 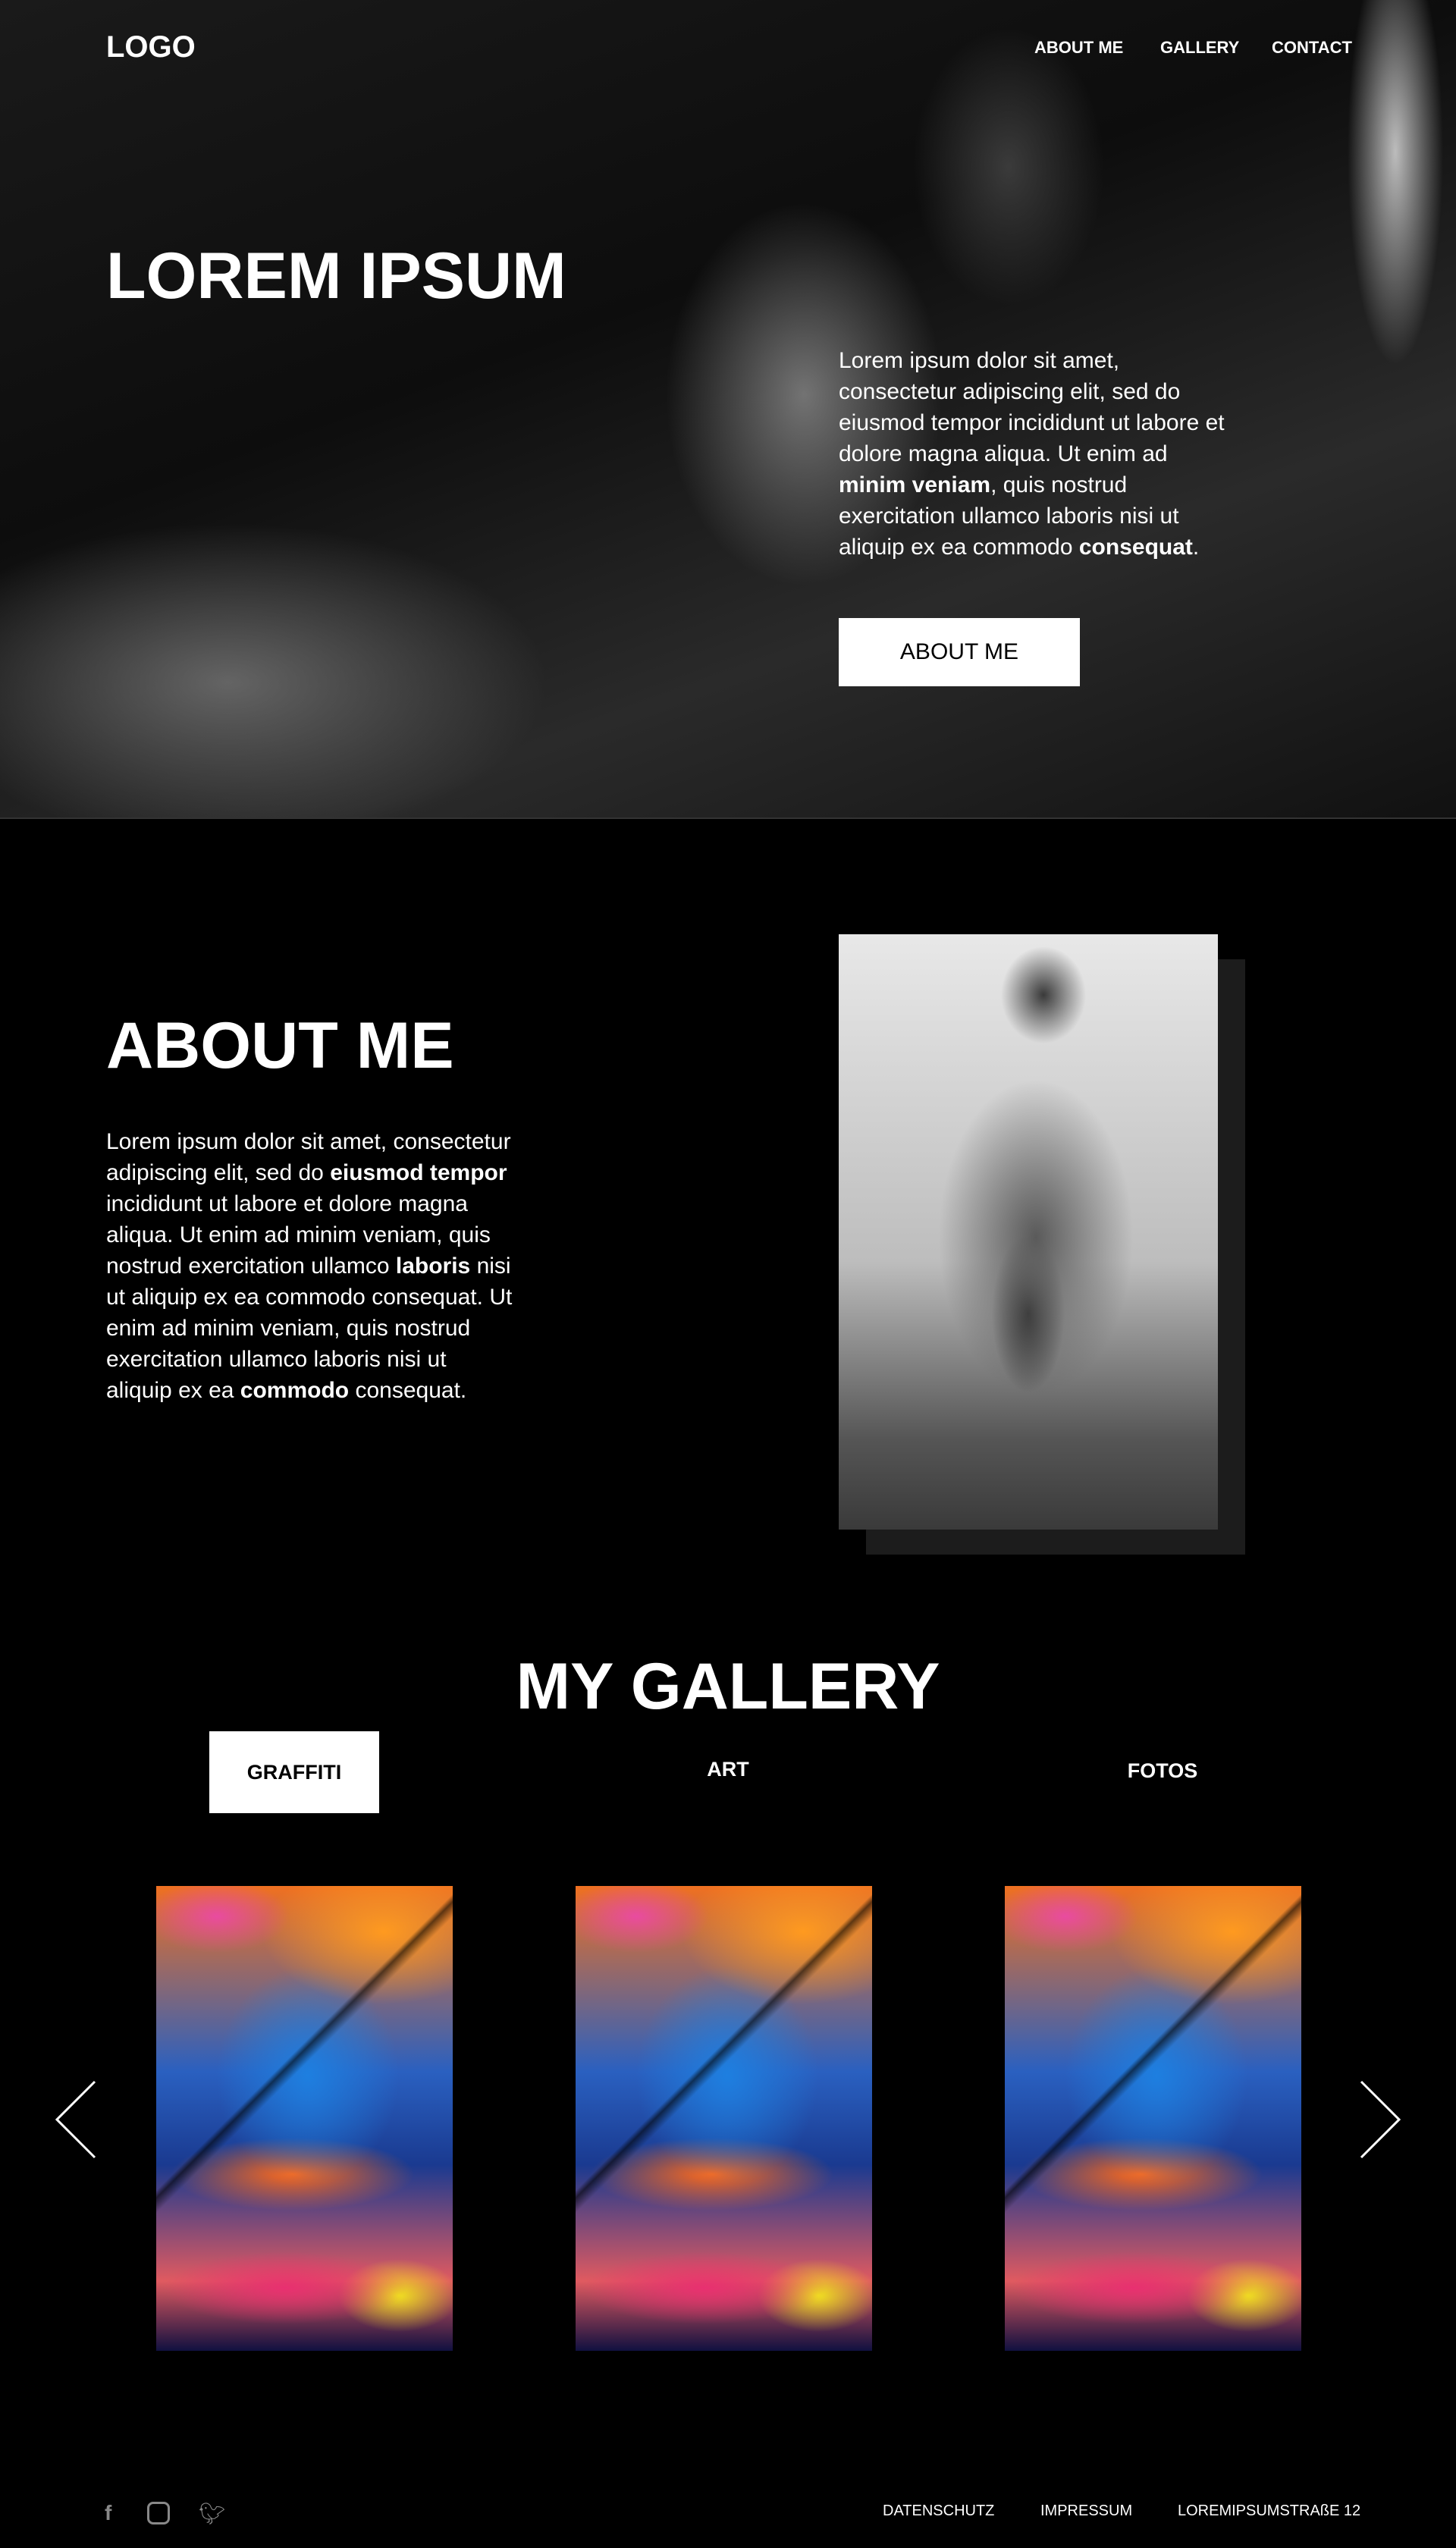 I want to click on about-me-button: ABOUT ME, so click(x=959, y=652).